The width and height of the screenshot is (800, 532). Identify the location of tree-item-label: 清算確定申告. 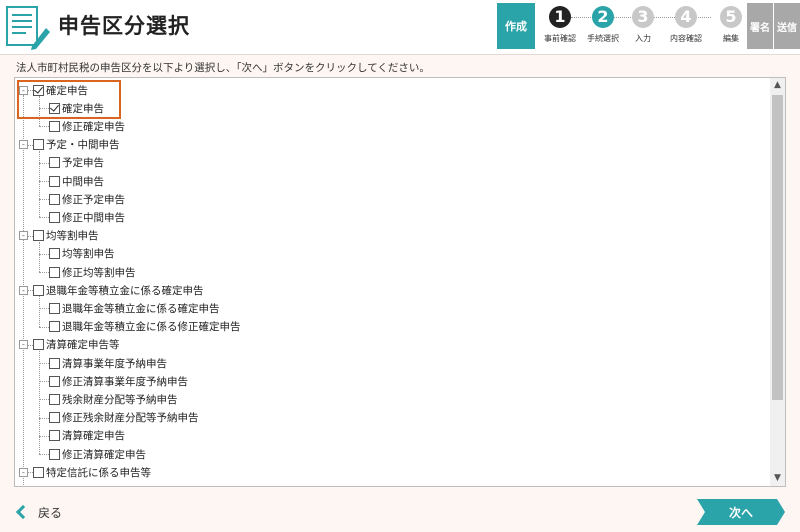
(93, 436).